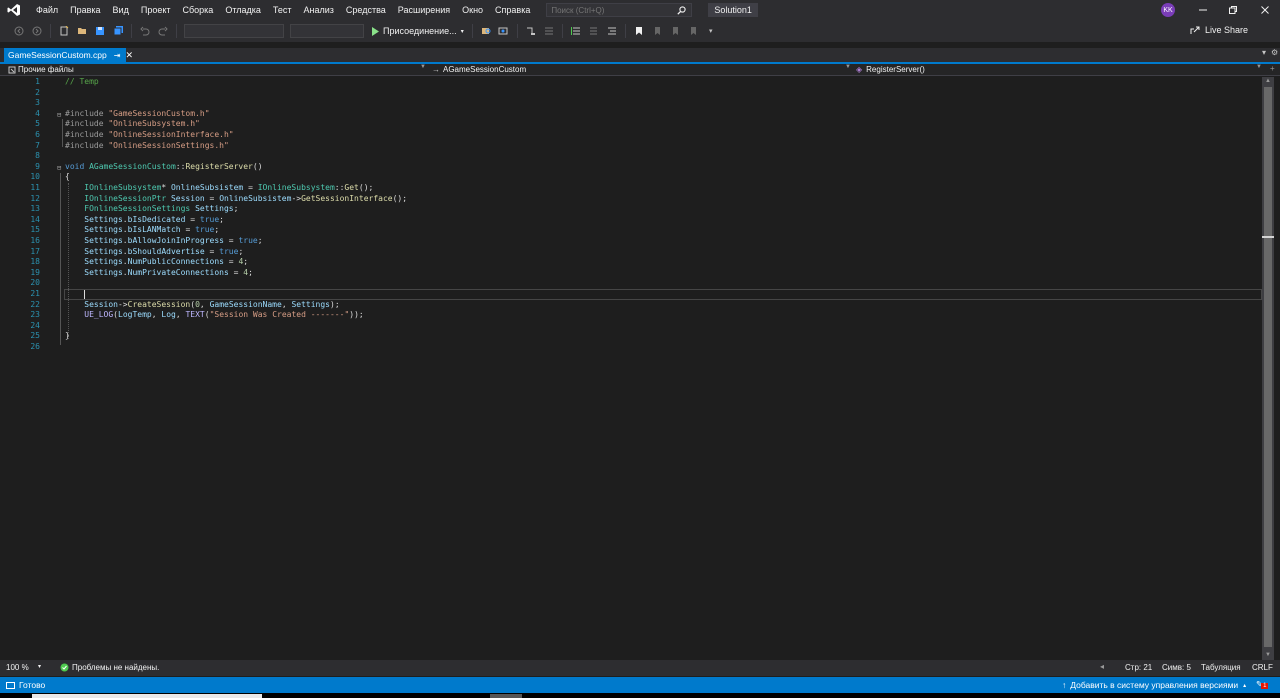  I want to click on vertical-scrollbar, so click(1268, 368).